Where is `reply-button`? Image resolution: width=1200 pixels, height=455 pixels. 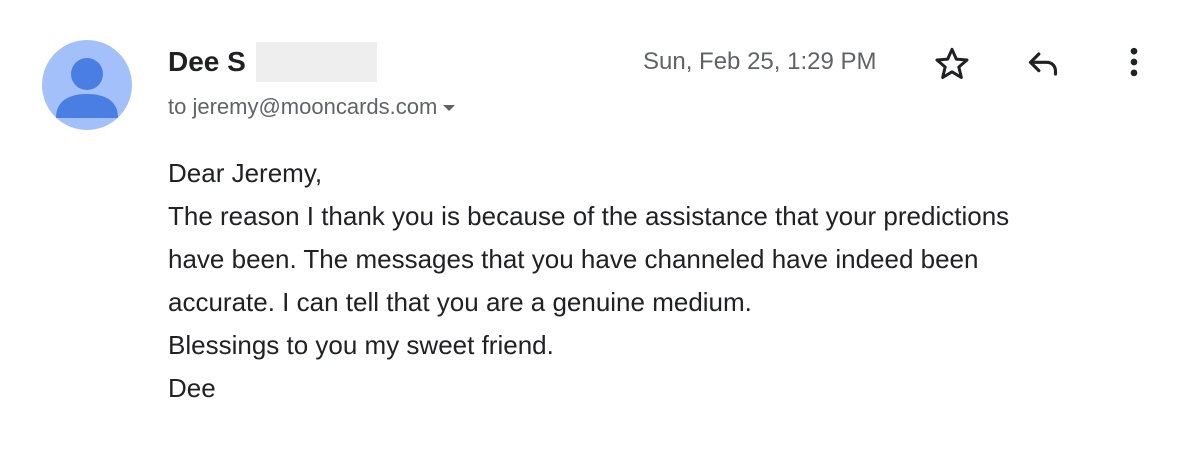 reply-button is located at coordinates (1043, 64).